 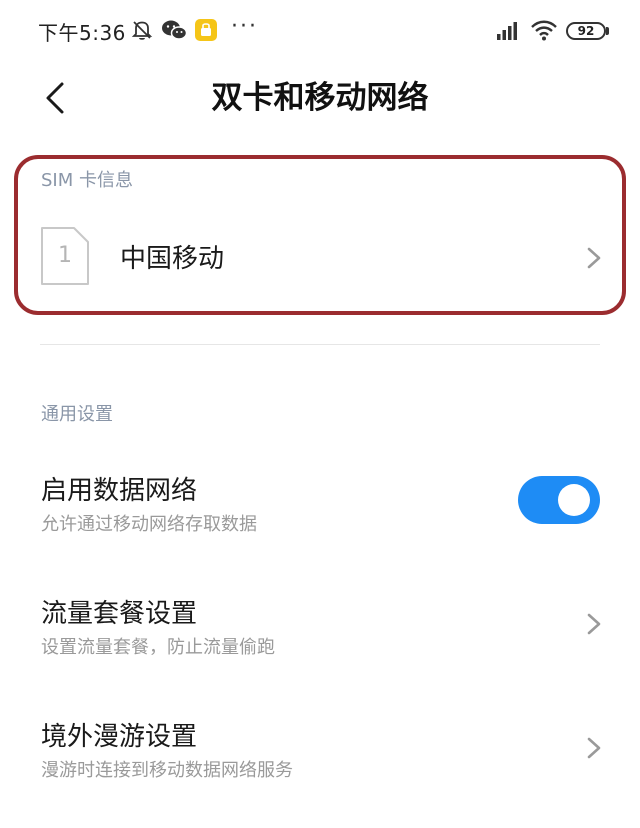 I want to click on status-time: 下午5:36, so click(x=82, y=33).